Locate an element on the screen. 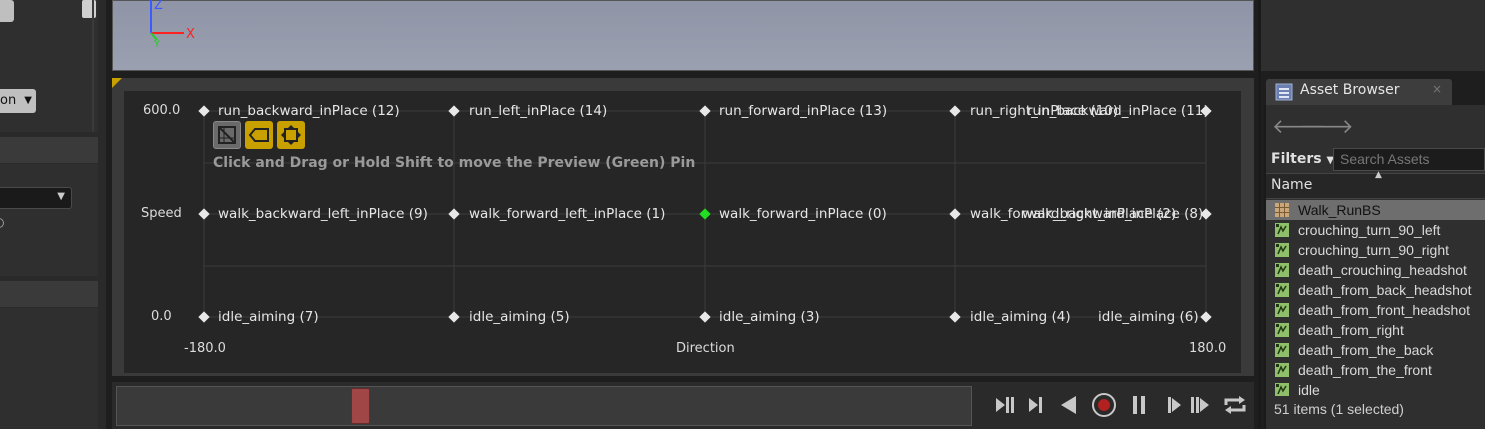 This screenshot has height=429, width=1485. sample-label: run_left_inPlace (14) is located at coordinates (538, 111).